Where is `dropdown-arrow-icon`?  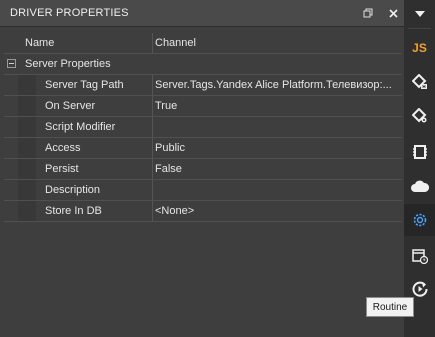 dropdown-arrow-icon is located at coordinates (419, 14).